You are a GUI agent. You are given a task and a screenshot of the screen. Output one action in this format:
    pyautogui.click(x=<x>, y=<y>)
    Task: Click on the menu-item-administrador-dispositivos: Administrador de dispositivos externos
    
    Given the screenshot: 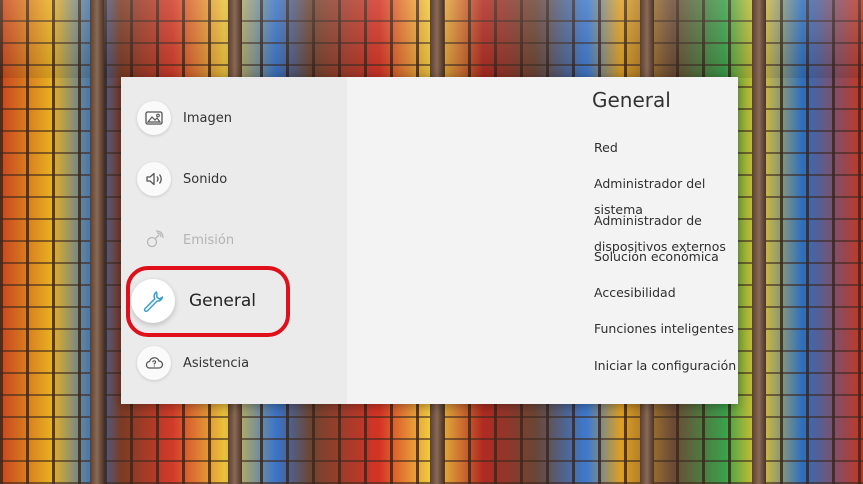 What is the action you would take?
    pyautogui.click(x=666, y=231)
    